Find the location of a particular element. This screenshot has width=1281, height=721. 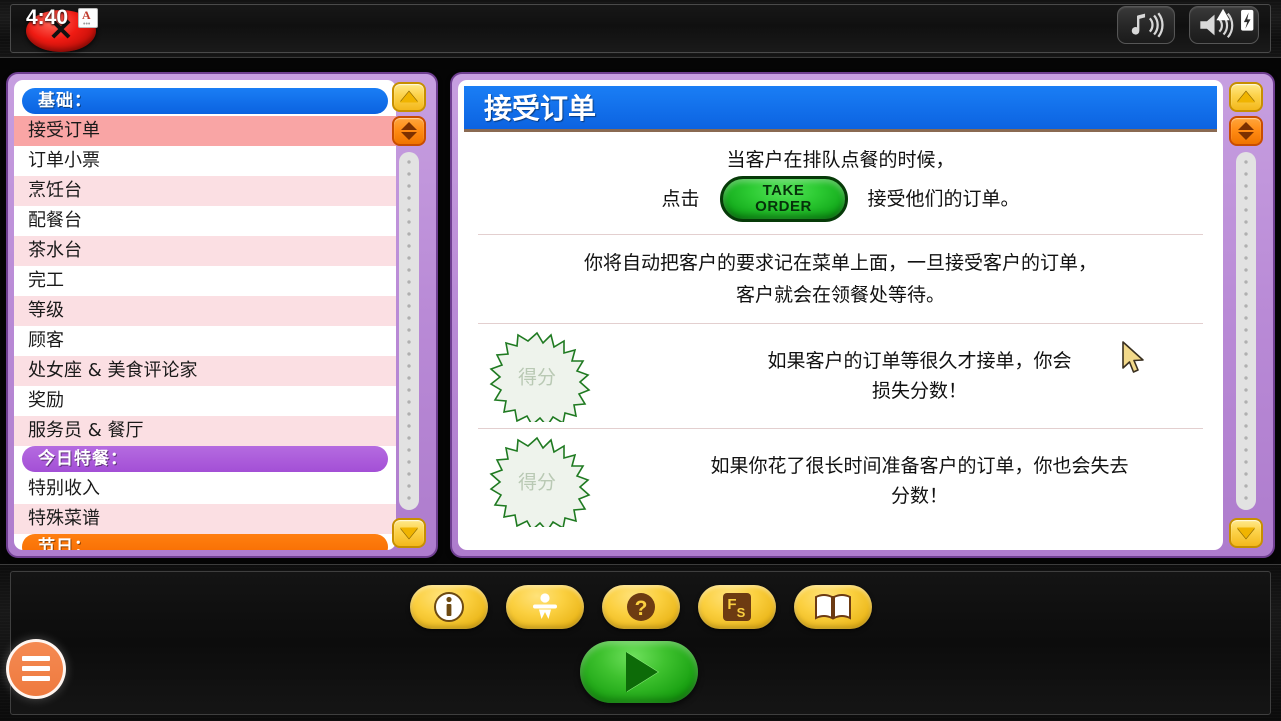

person-icon is located at coordinates (544, 606).